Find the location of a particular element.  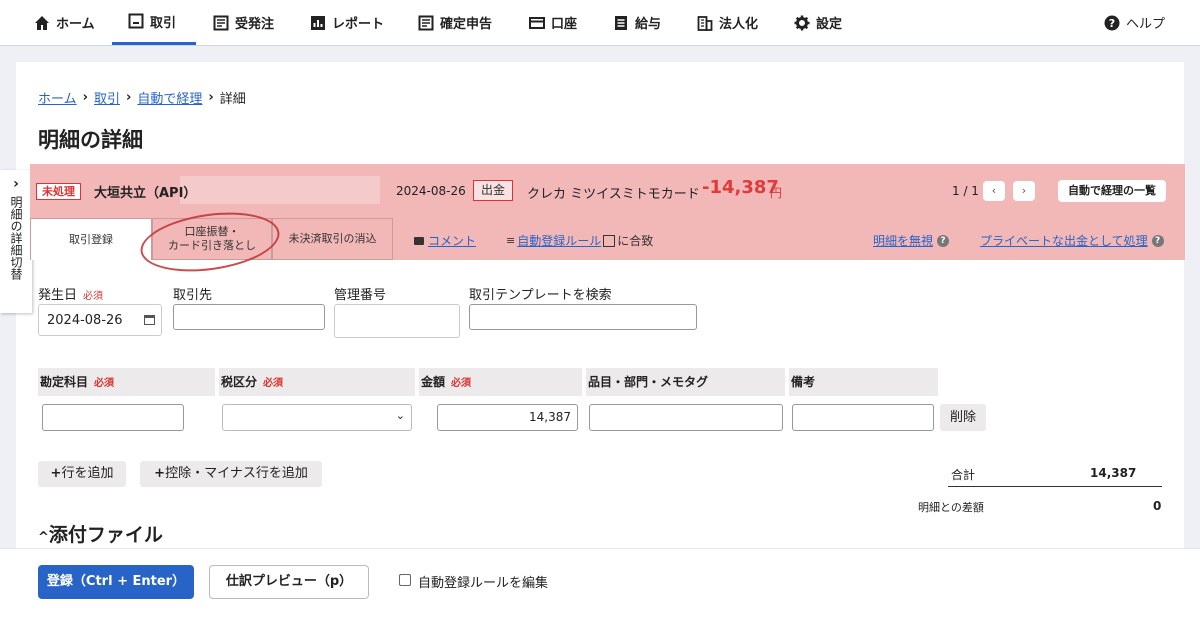

date-field: 2024-08-26 is located at coordinates (100, 320).